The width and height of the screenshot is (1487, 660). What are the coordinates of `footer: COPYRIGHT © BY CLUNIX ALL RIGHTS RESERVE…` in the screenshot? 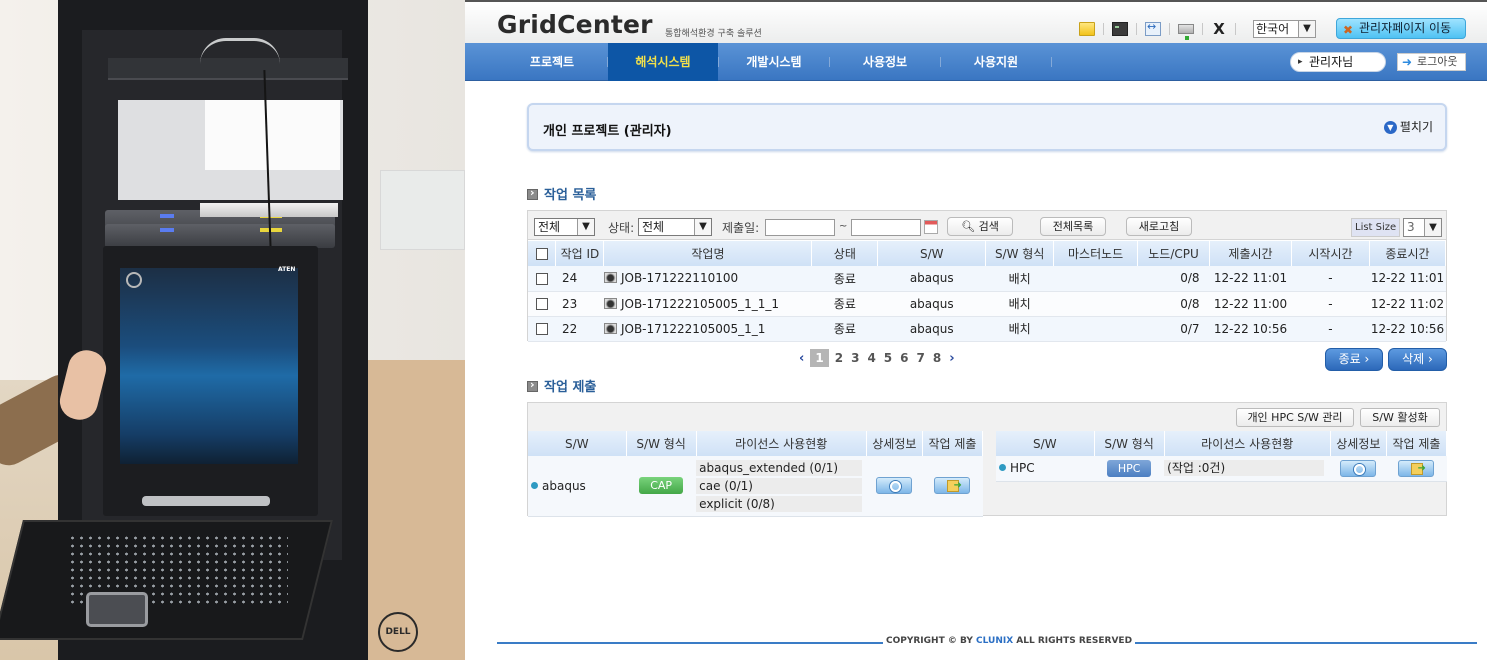 It's located at (987, 643).